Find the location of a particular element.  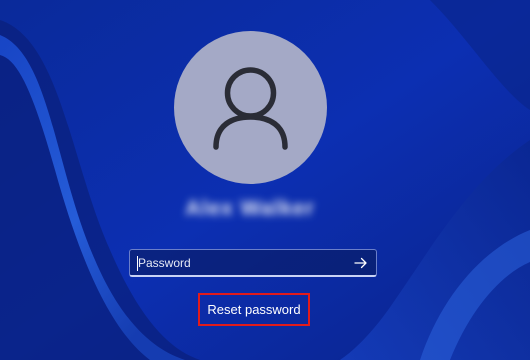

password-field is located at coordinates (253, 263).